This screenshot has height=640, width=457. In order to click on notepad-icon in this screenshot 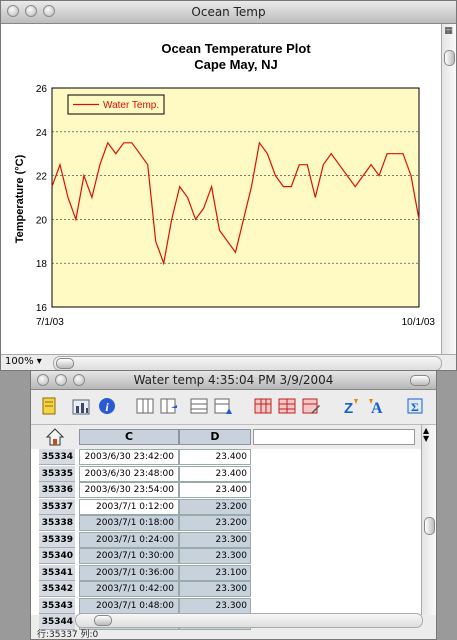, I will do `click(49, 406)`.